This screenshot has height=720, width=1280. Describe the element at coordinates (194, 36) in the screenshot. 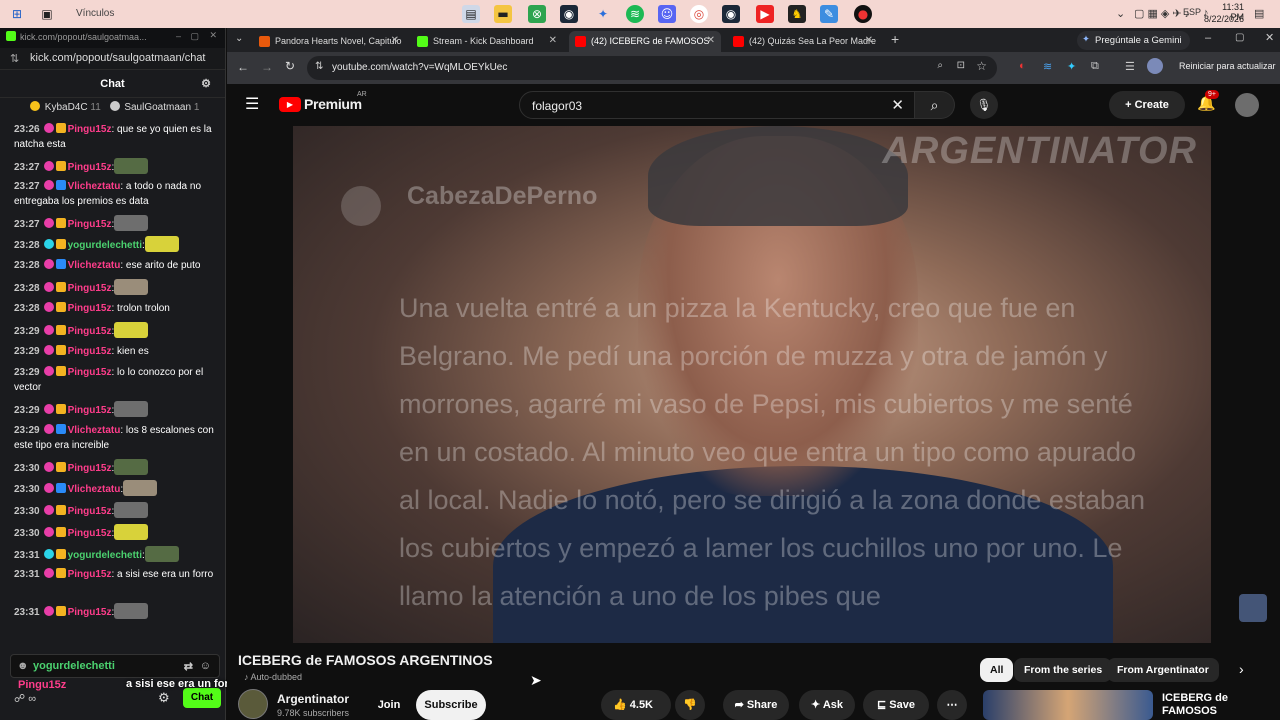

I see `maximize-icon: ▢` at that location.